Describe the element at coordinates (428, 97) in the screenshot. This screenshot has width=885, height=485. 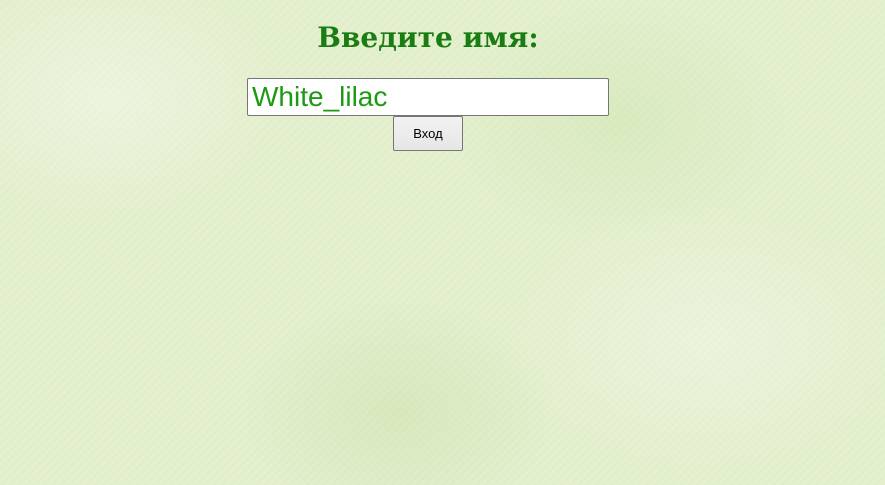
I see `name-input` at that location.